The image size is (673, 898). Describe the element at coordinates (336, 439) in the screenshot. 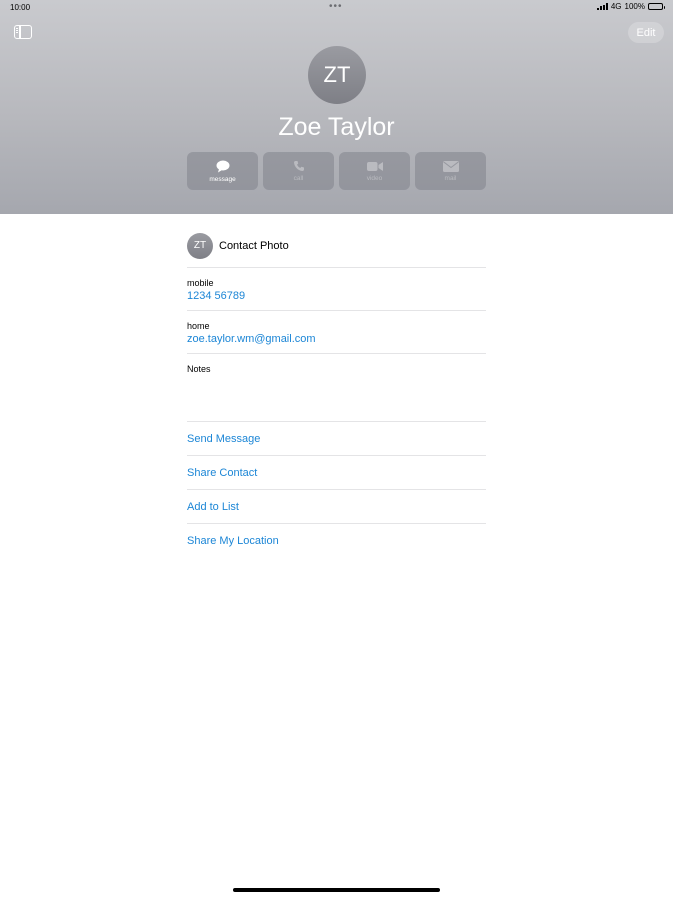

I see `send-message-link: Send Message` at that location.